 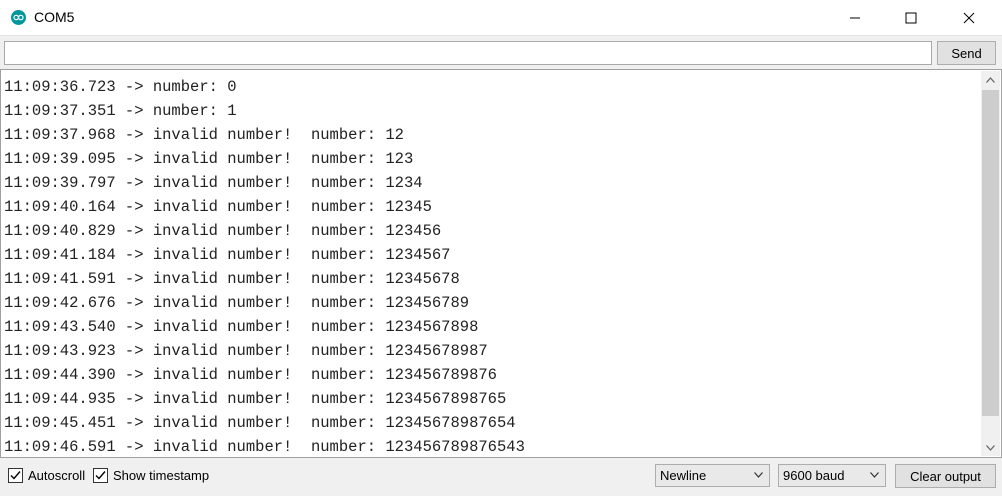 What do you see at coordinates (683, 475) in the screenshot?
I see `line-ending-value: Newline` at bounding box center [683, 475].